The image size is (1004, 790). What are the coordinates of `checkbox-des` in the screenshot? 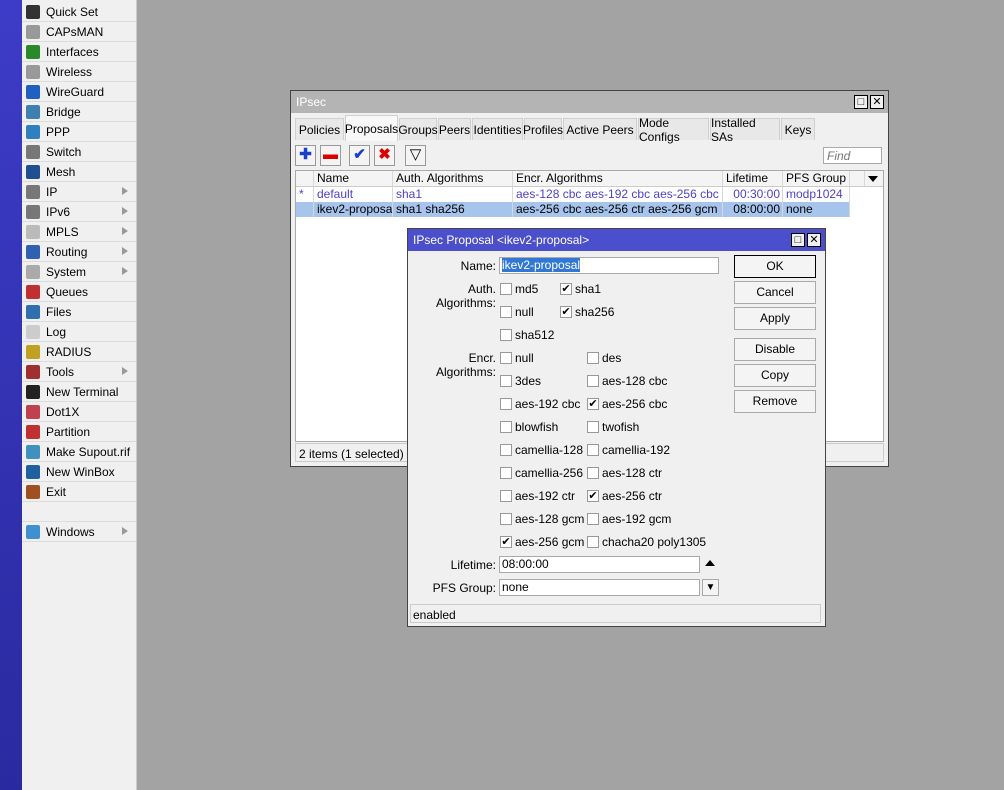 It's located at (593, 358).